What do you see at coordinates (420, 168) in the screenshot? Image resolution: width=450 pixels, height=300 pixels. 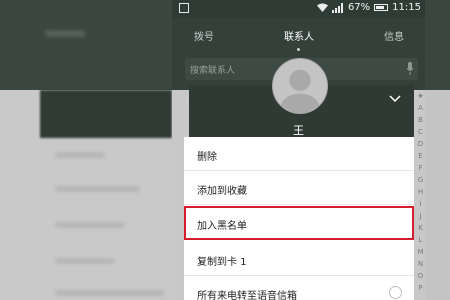 I see `index-letter: F` at bounding box center [420, 168].